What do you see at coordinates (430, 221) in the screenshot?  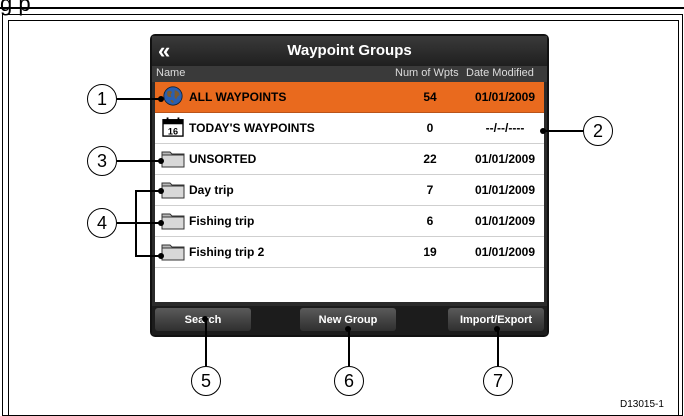 I see `row-num: 6` at bounding box center [430, 221].